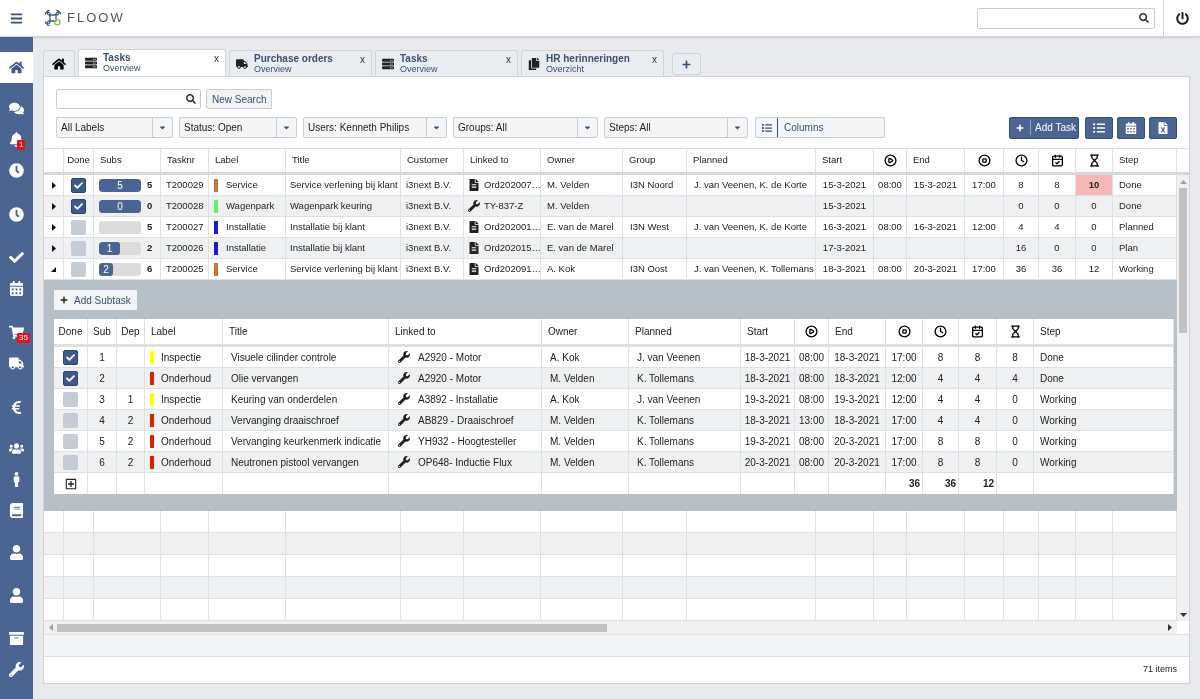  What do you see at coordinates (820, 127) in the screenshot?
I see `columns-button: Columns` at bounding box center [820, 127].